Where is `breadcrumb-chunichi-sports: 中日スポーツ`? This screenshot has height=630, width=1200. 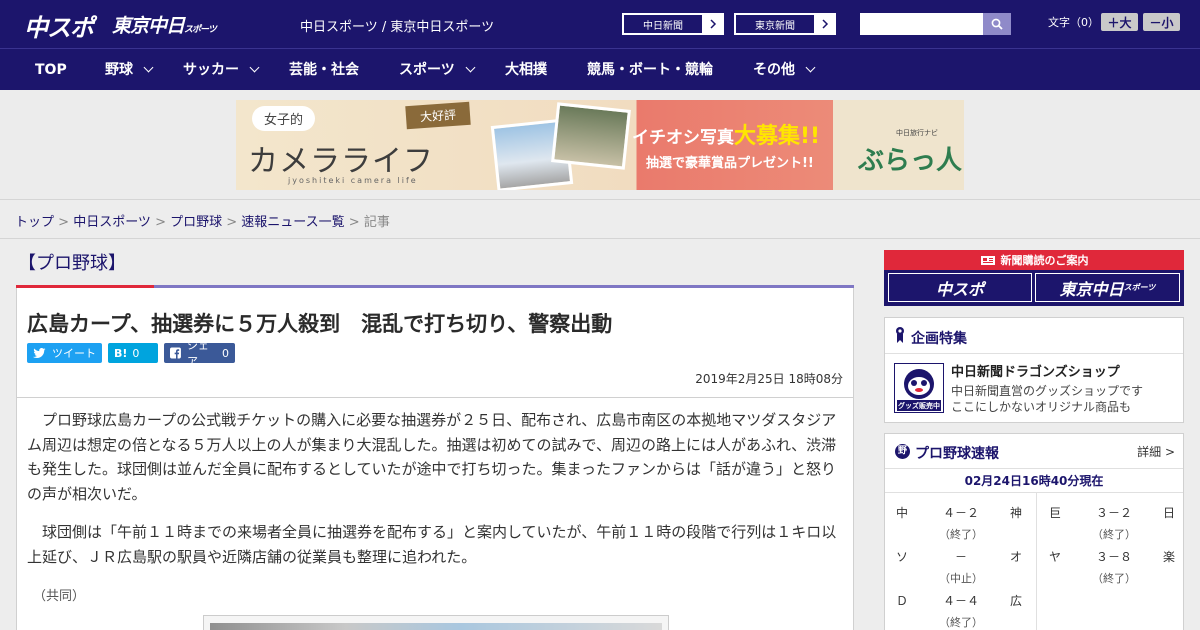
breadcrumb-chunichi-sports: 中日スポーツ is located at coordinates (112, 222).